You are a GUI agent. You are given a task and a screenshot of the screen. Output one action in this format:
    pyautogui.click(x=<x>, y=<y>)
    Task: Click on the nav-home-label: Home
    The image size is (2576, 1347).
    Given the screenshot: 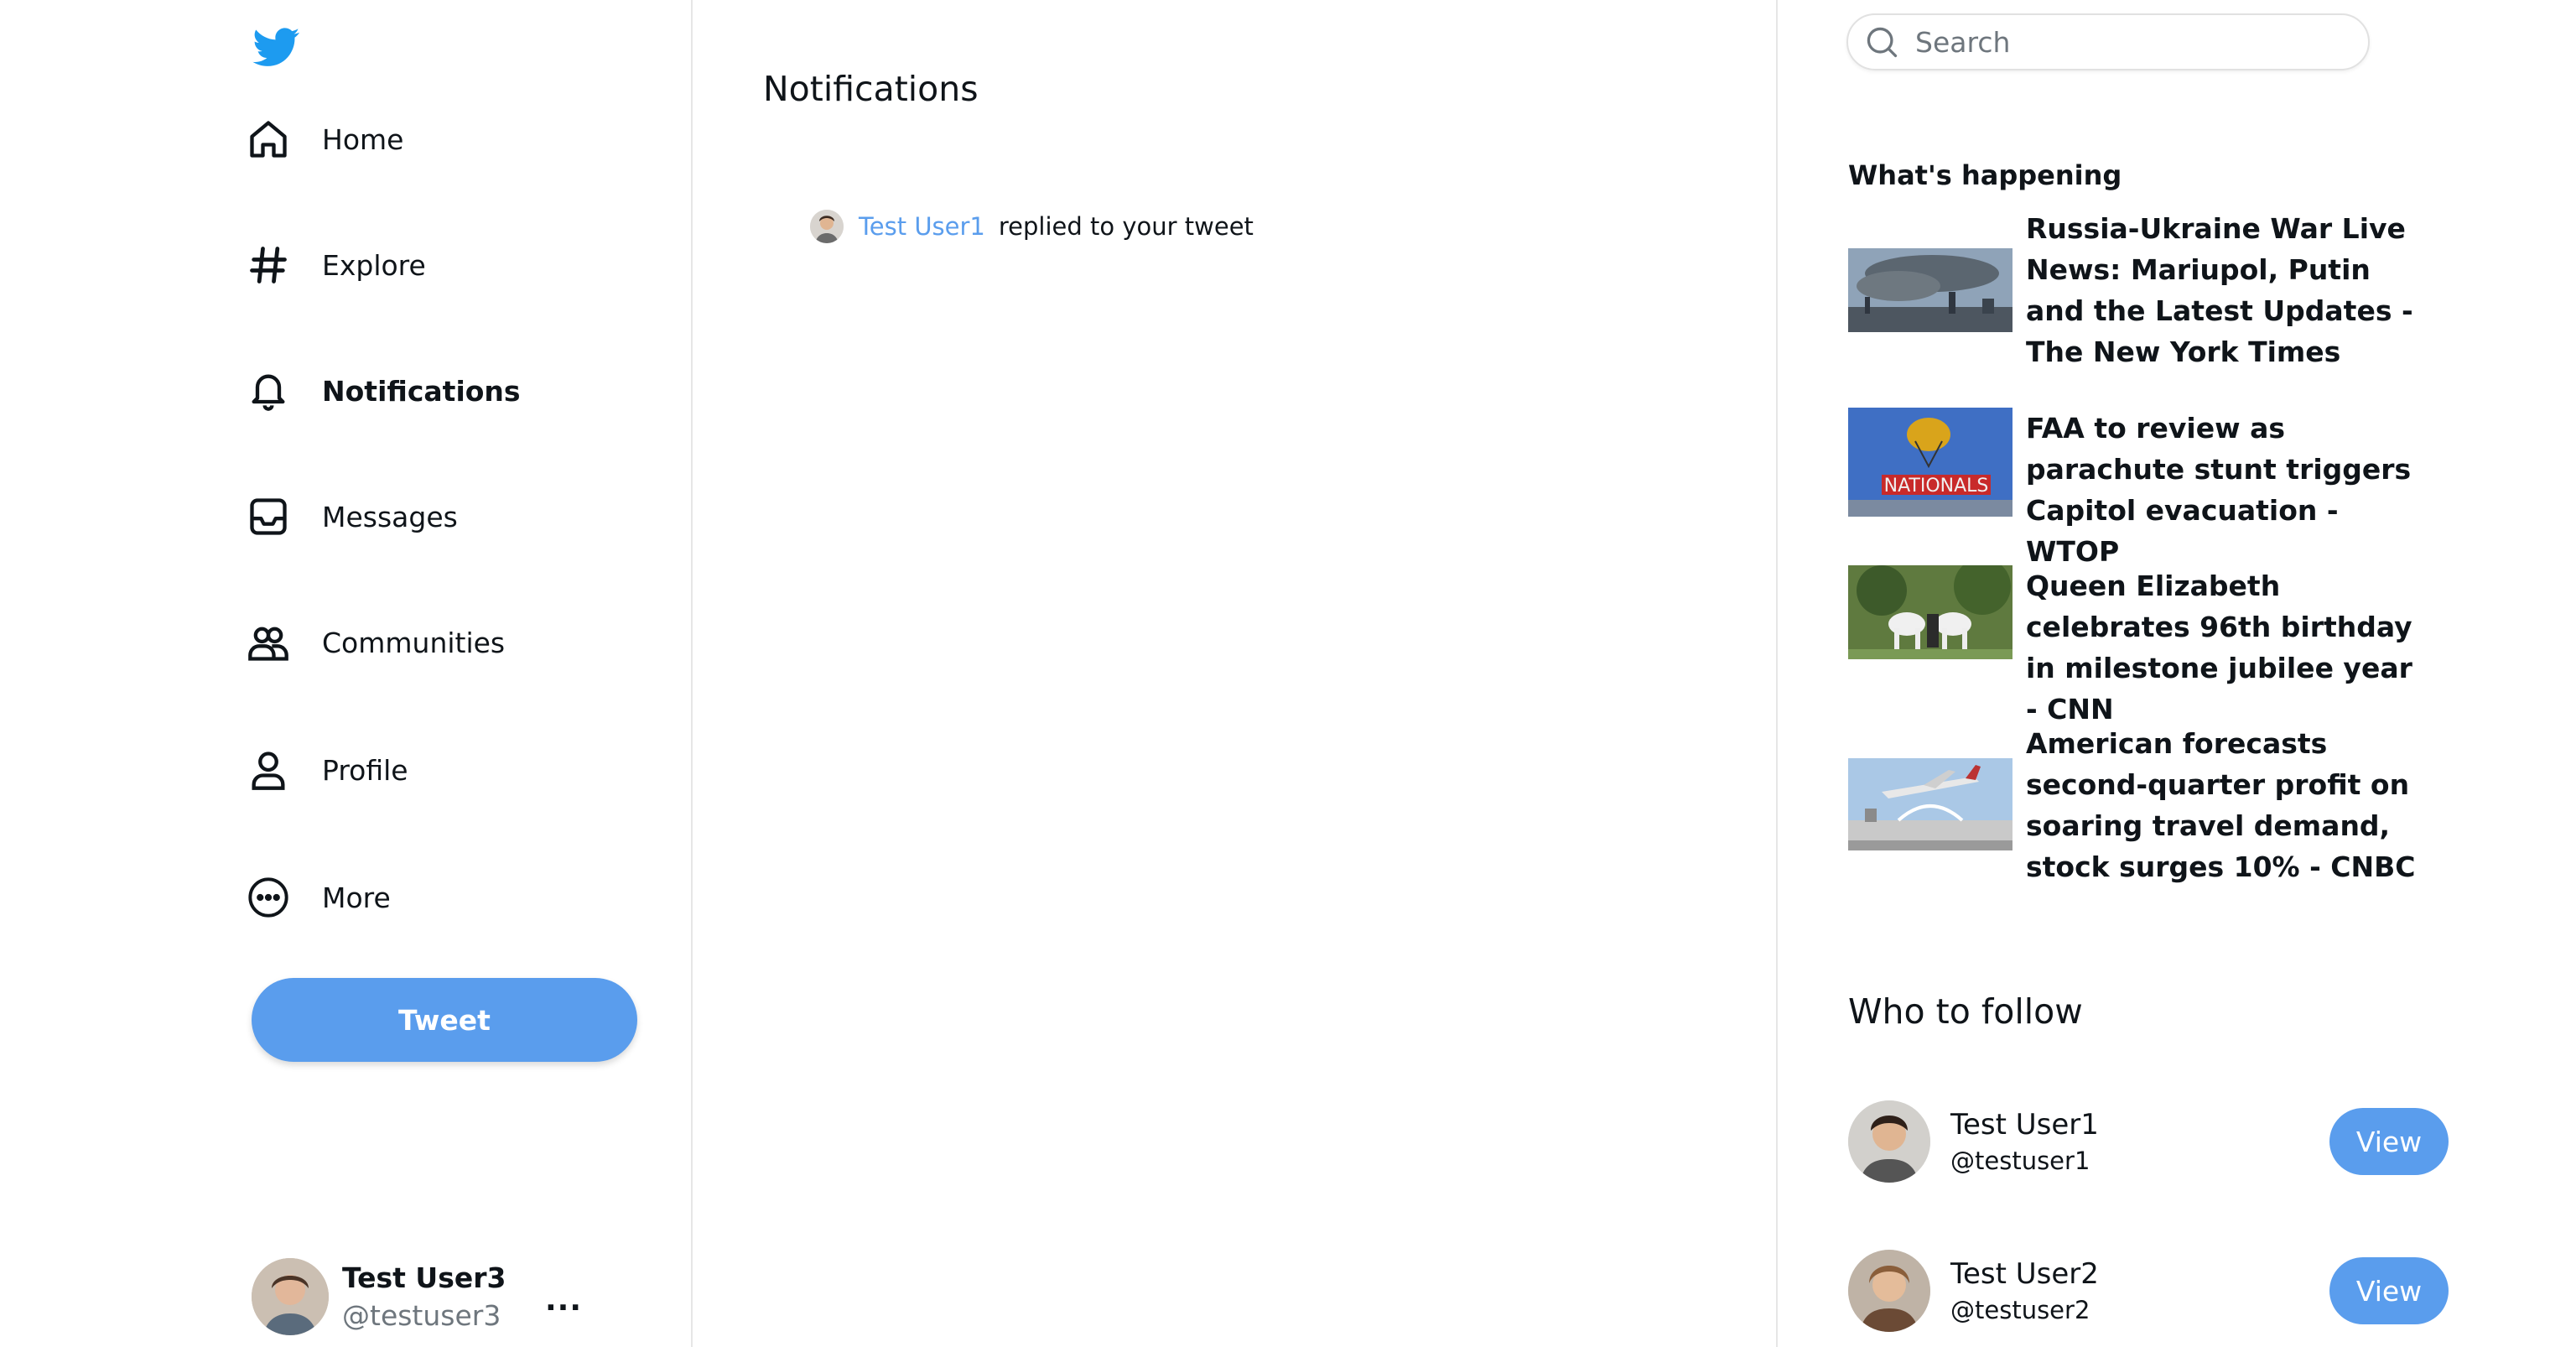 What is the action you would take?
    pyautogui.click(x=363, y=139)
    